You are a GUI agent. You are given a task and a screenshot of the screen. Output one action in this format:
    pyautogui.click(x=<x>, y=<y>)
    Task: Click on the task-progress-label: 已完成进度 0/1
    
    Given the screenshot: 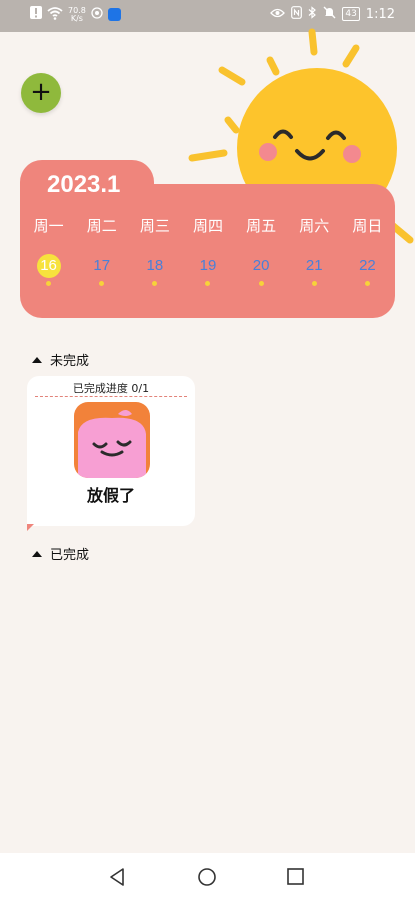 What is the action you would take?
    pyautogui.click(x=111, y=388)
    